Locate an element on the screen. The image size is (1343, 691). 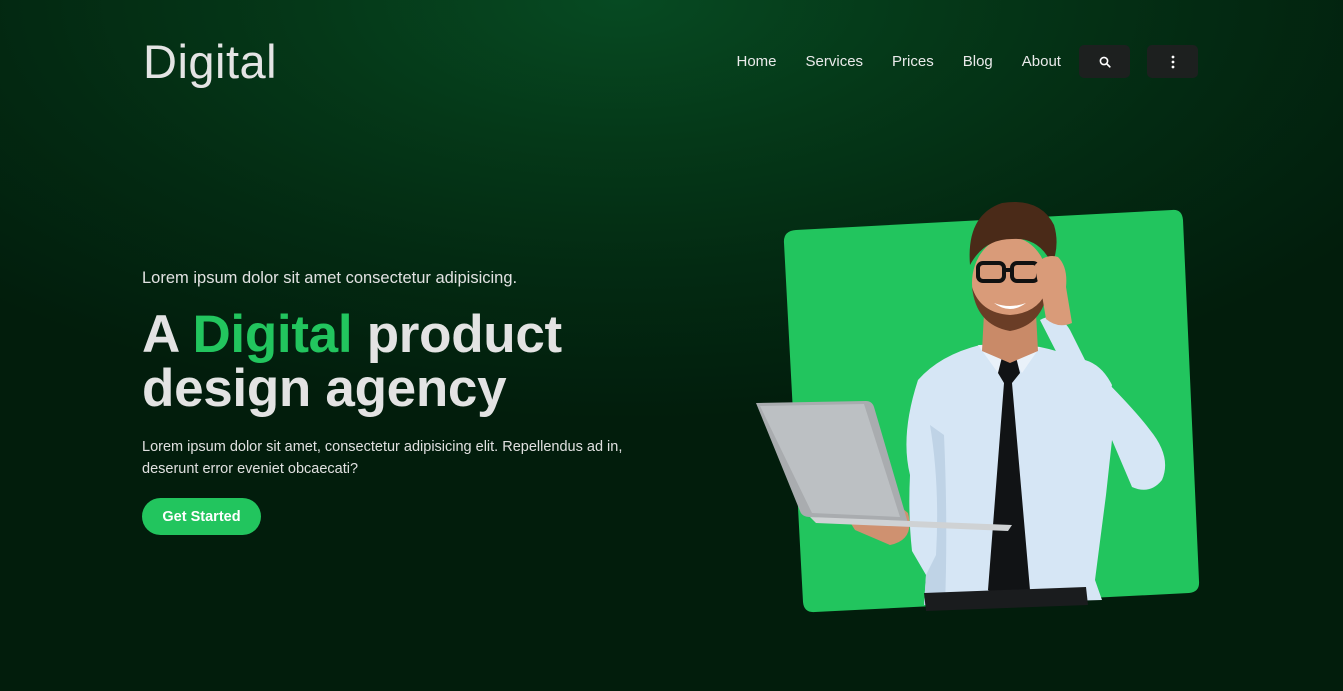
site-logo: Digital is located at coordinates (210, 61).